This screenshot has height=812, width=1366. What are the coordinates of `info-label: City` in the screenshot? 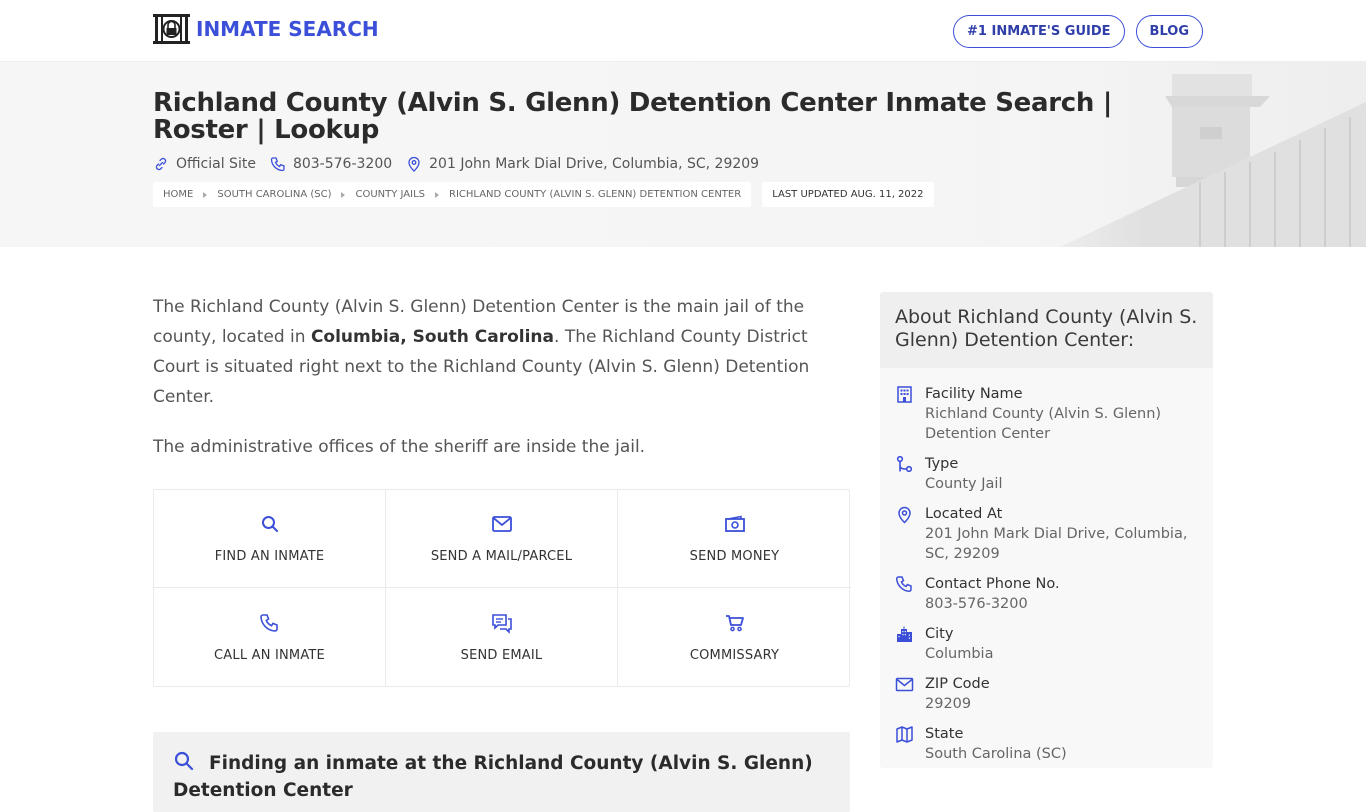 It's located at (939, 634).